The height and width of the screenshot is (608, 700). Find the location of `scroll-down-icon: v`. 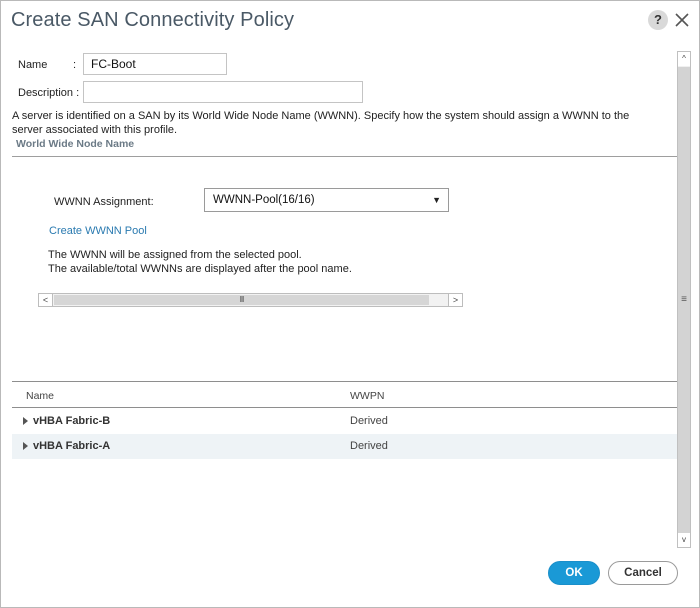

scroll-down-icon: v is located at coordinates (684, 540).